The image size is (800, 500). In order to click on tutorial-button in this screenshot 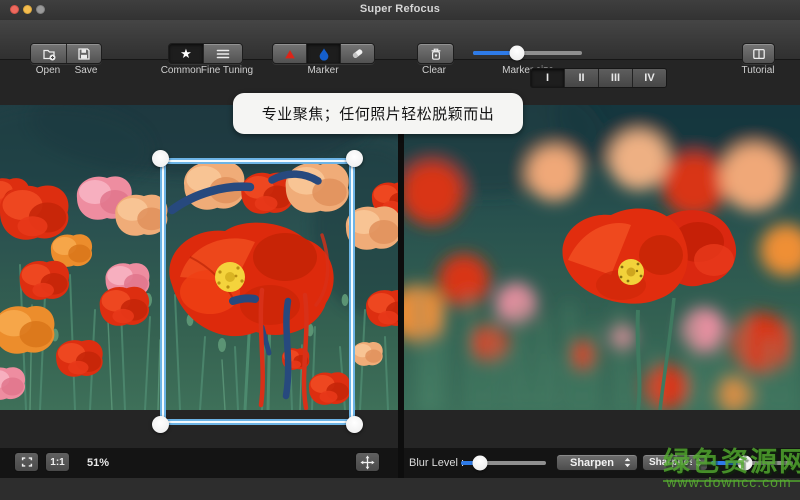, I will do `click(758, 53)`.